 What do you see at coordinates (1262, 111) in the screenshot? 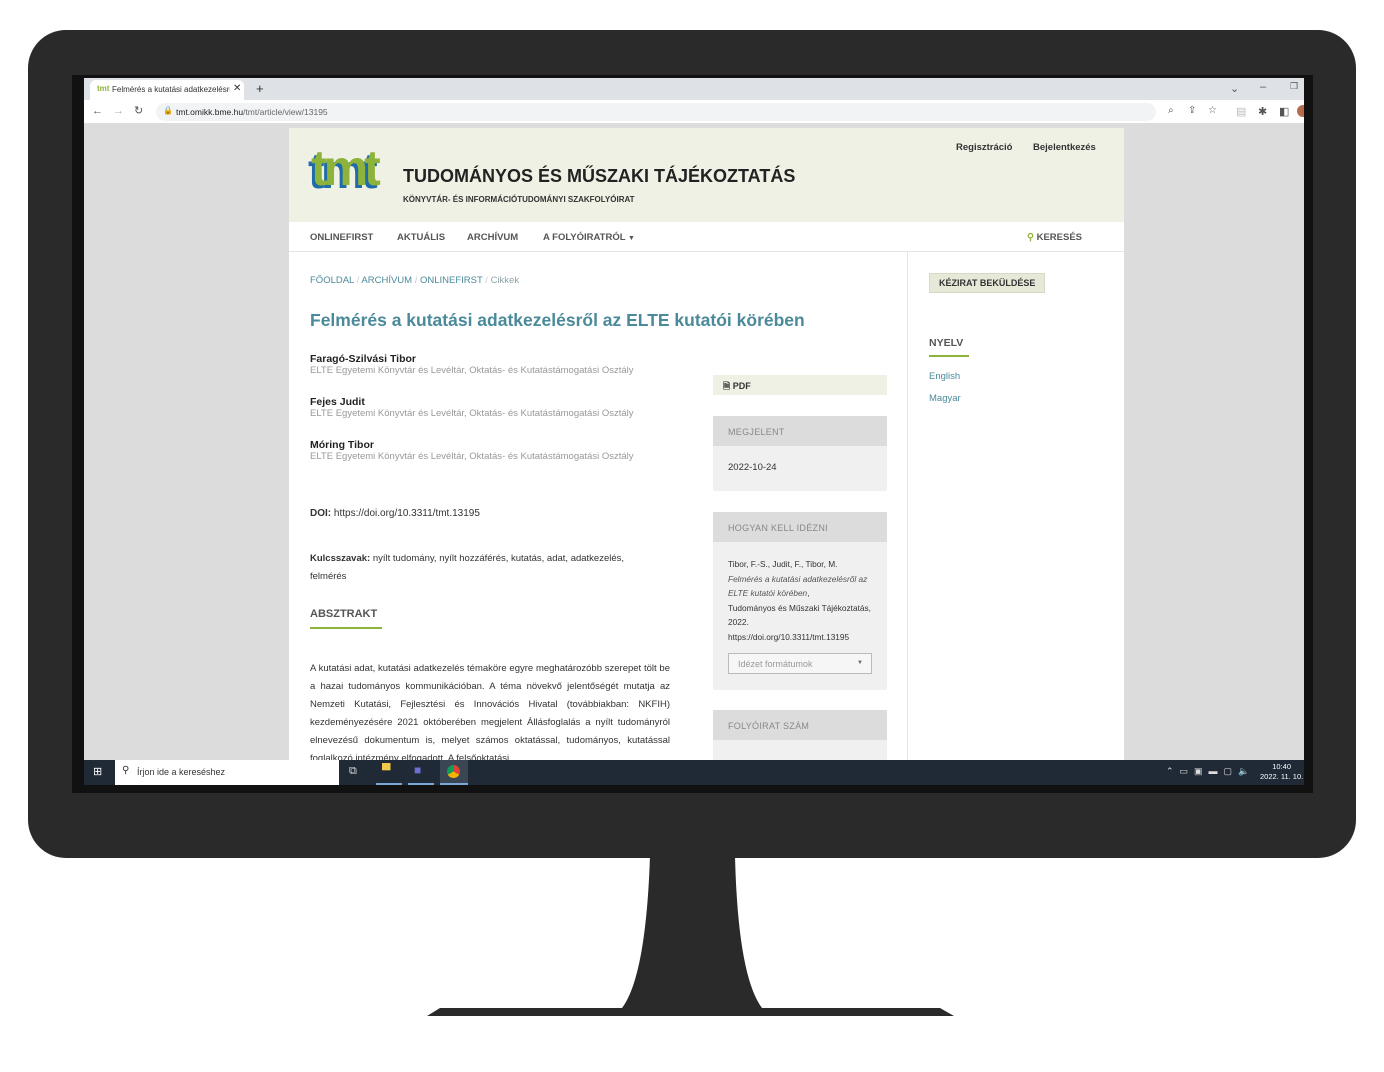
I see `extensions-icon: ✱` at bounding box center [1262, 111].